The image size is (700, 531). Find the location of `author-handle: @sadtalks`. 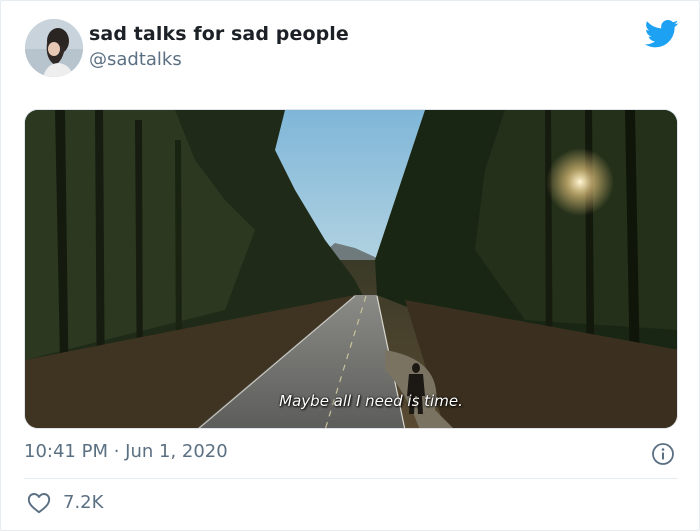

author-handle: @sadtalks is located at coordinates (135, 59).